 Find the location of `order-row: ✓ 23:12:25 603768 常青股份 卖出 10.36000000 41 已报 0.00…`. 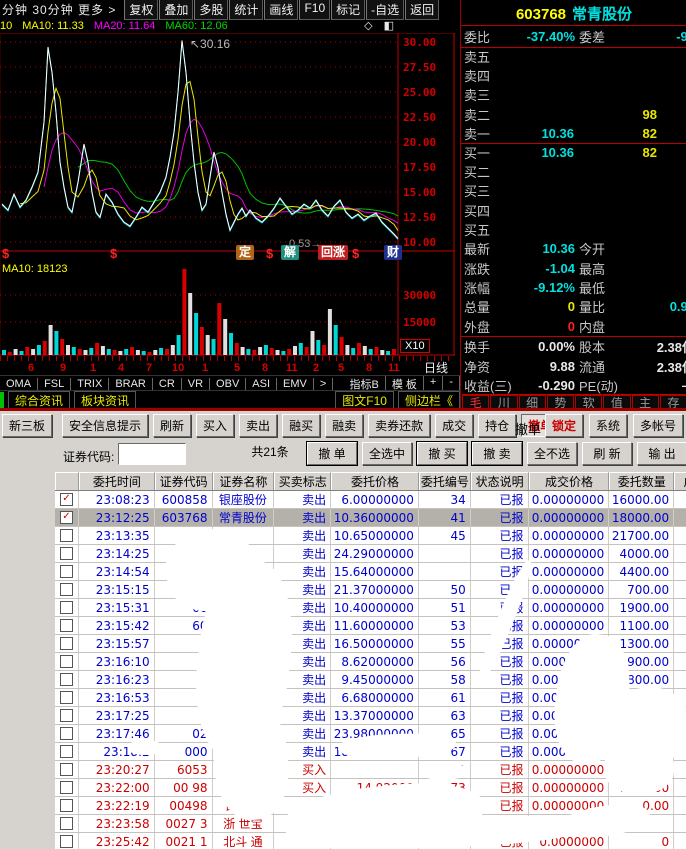

order-row: ✓ 23:12:25 603768 常青股份 卖出 10.36000000 41 已报 0.00… is located at coordinates (370, 518).